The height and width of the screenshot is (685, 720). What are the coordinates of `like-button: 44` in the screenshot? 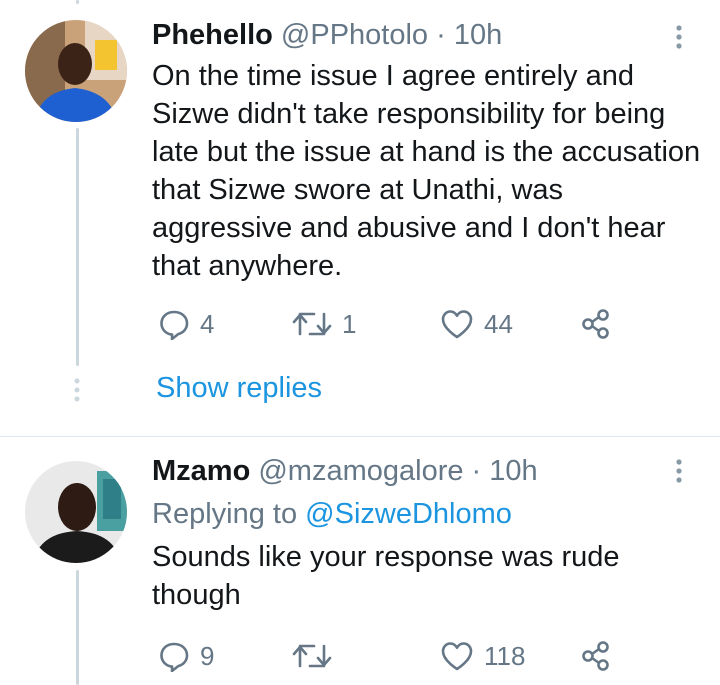 It's located at (476, 324).